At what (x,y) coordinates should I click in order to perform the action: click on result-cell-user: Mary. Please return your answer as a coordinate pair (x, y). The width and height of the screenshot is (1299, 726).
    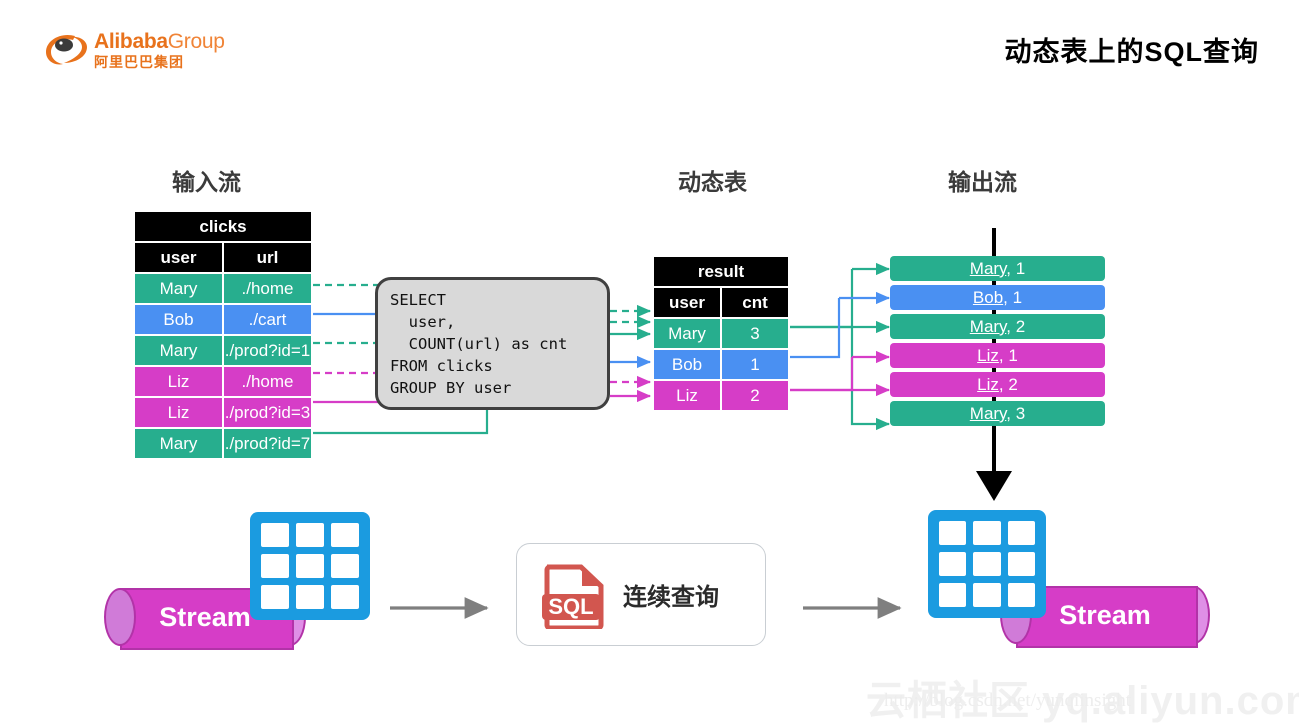
    Looking at the image, I should click on (687, 333).